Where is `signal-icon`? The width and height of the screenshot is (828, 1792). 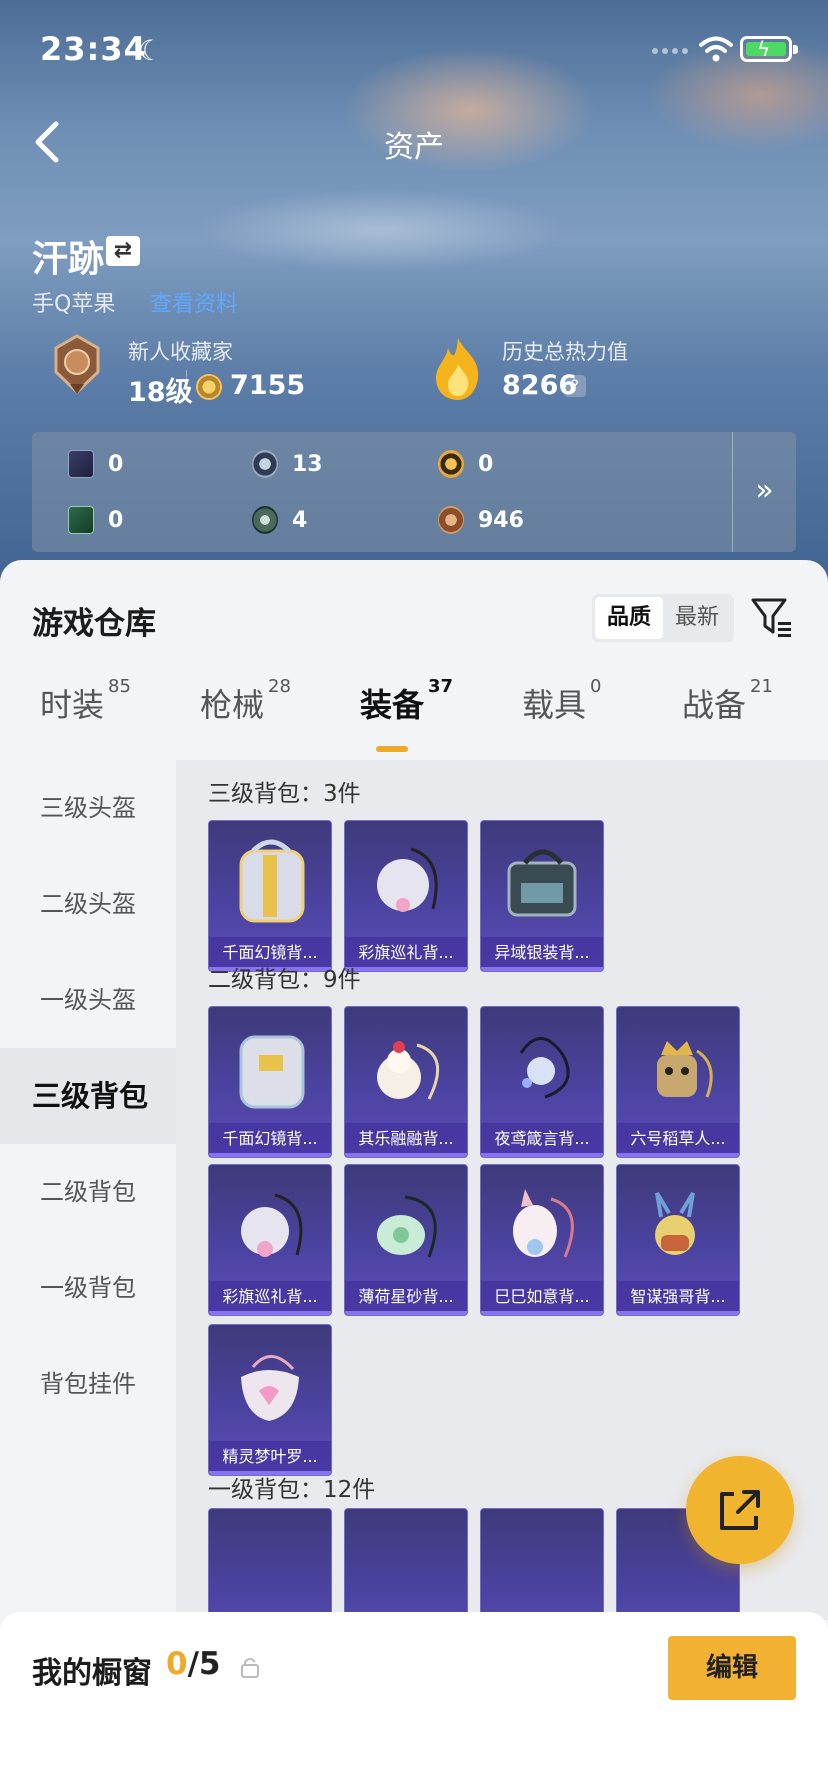 signal-icon is located at coordinates (672, 53).